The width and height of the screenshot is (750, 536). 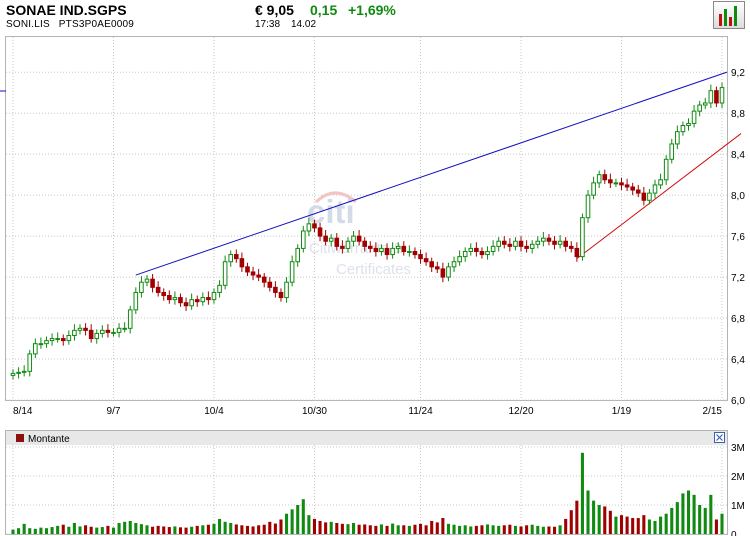 What do you see at coordinates (372, 10) in the screenshot?
I see `price-change-percent: +1,69%` at bounding box center [372, 10].